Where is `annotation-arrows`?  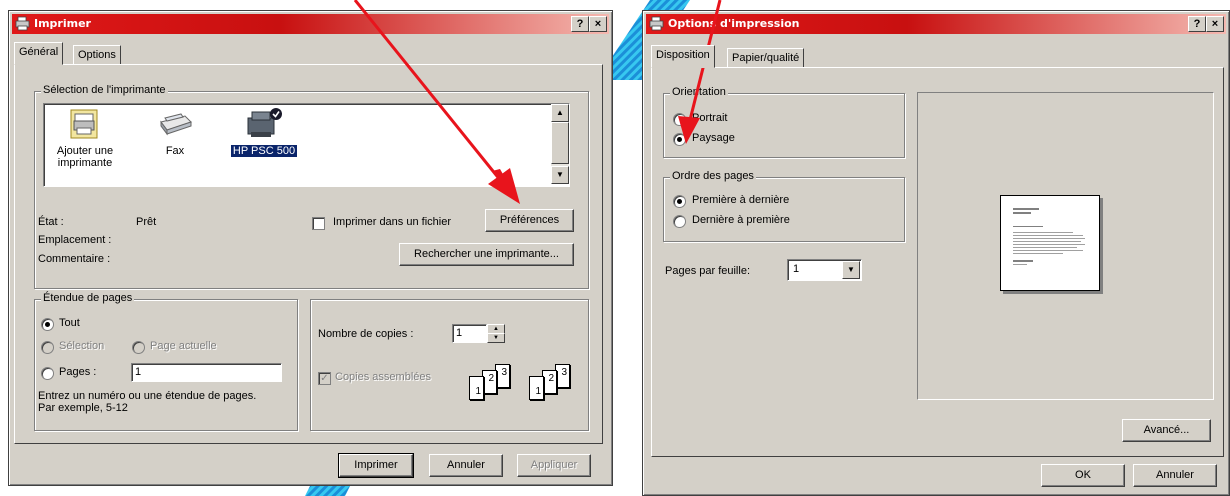 annotation-arrows is located at coordinates (537, 102).